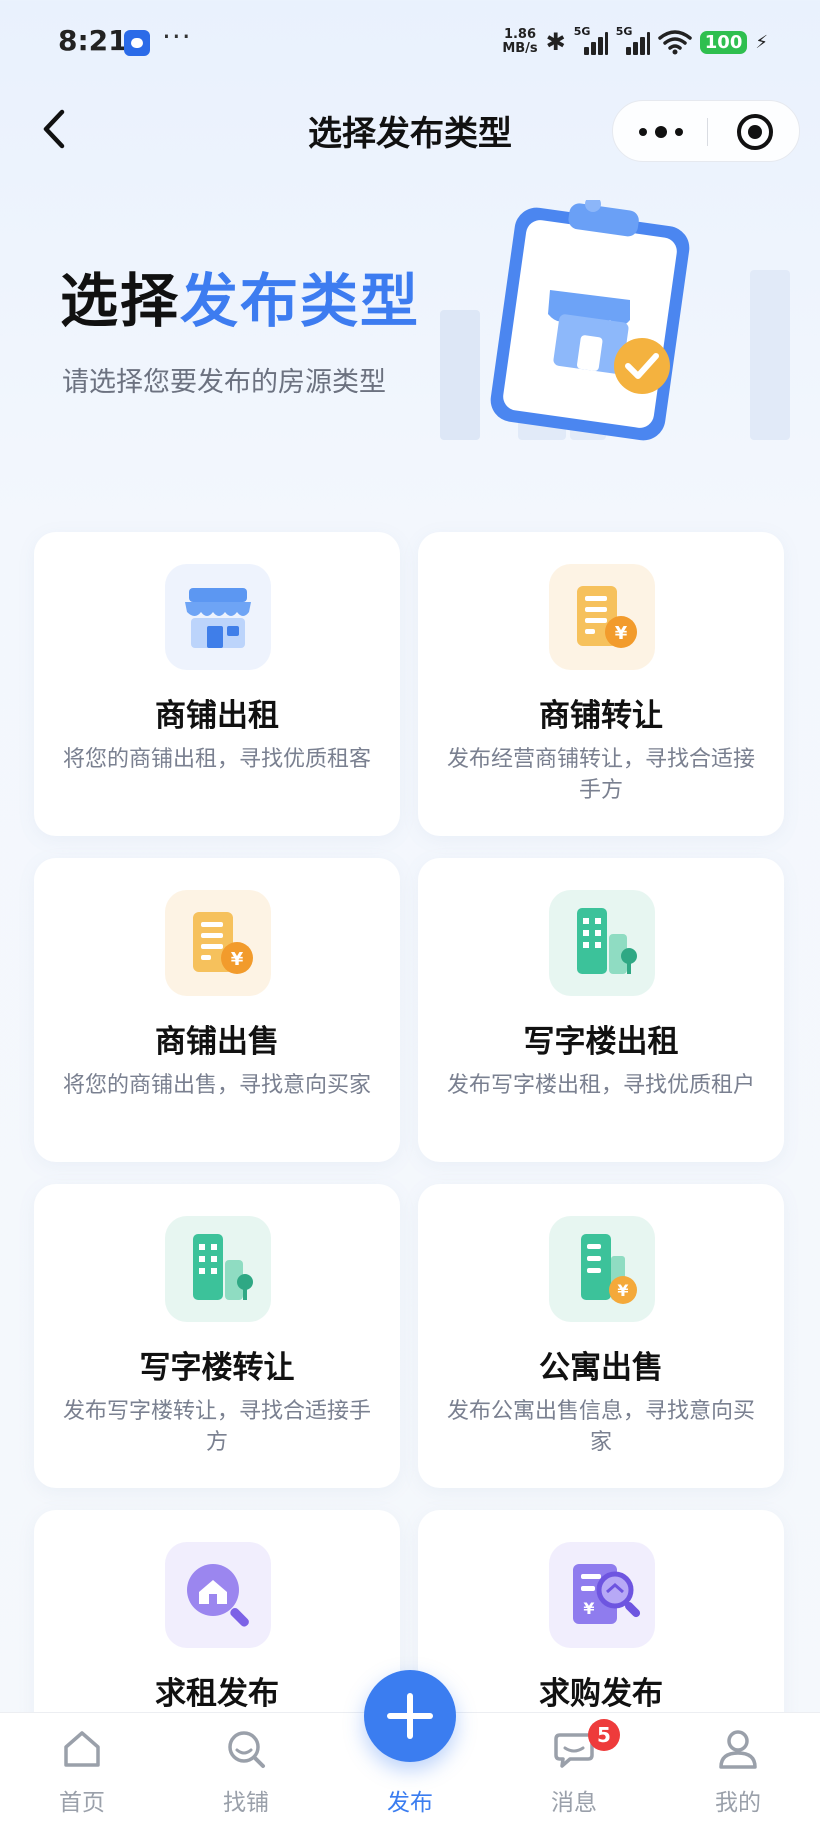  I want to click on card-title: 求租发布, so click(217, 1694).